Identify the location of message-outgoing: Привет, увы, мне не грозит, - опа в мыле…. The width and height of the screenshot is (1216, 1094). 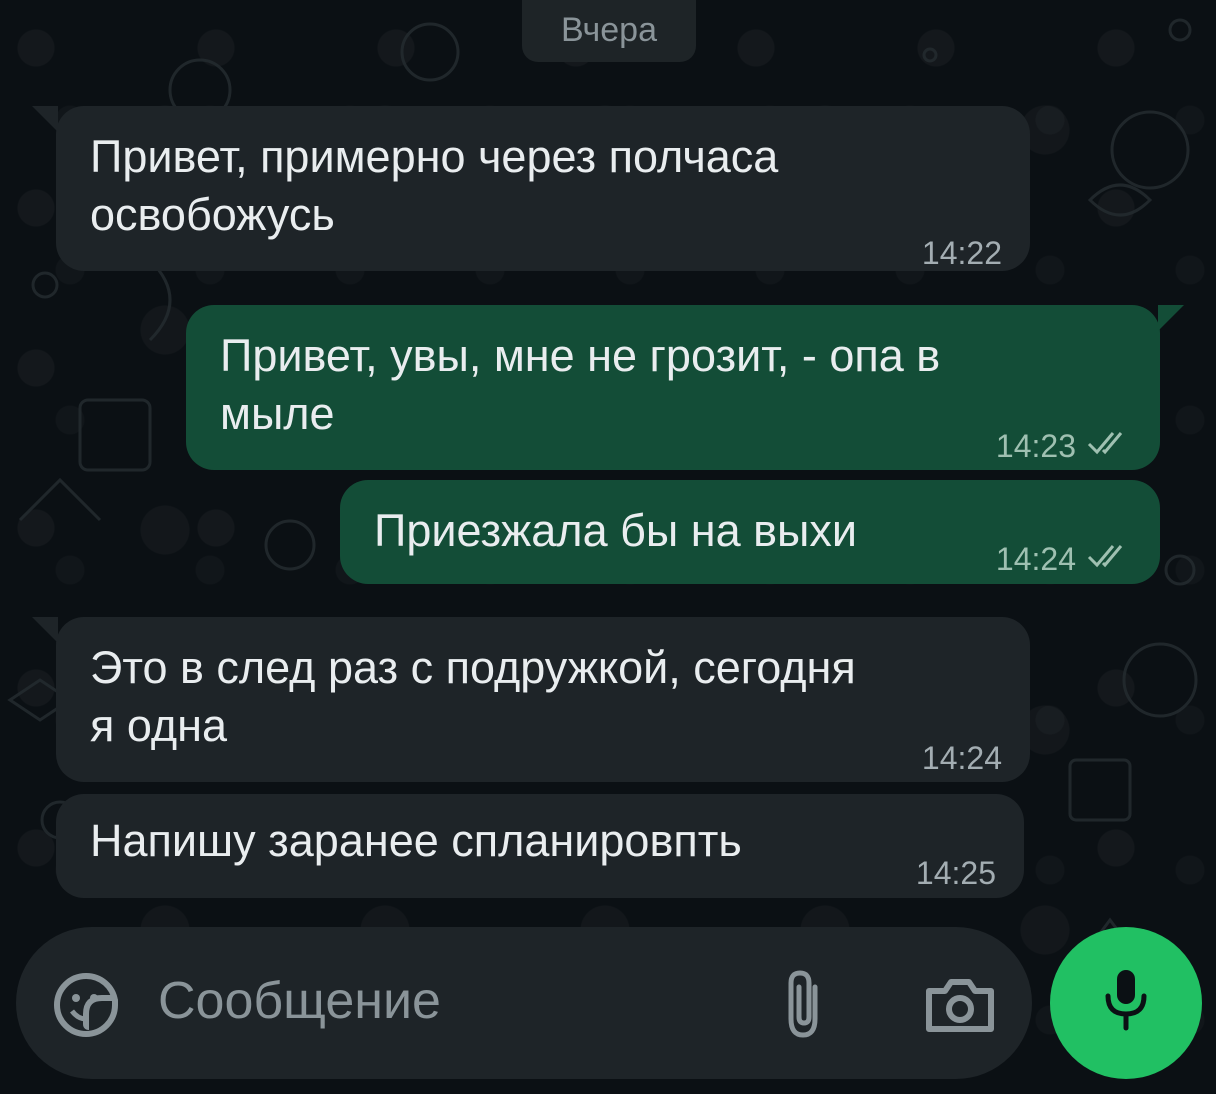
(673, 387).